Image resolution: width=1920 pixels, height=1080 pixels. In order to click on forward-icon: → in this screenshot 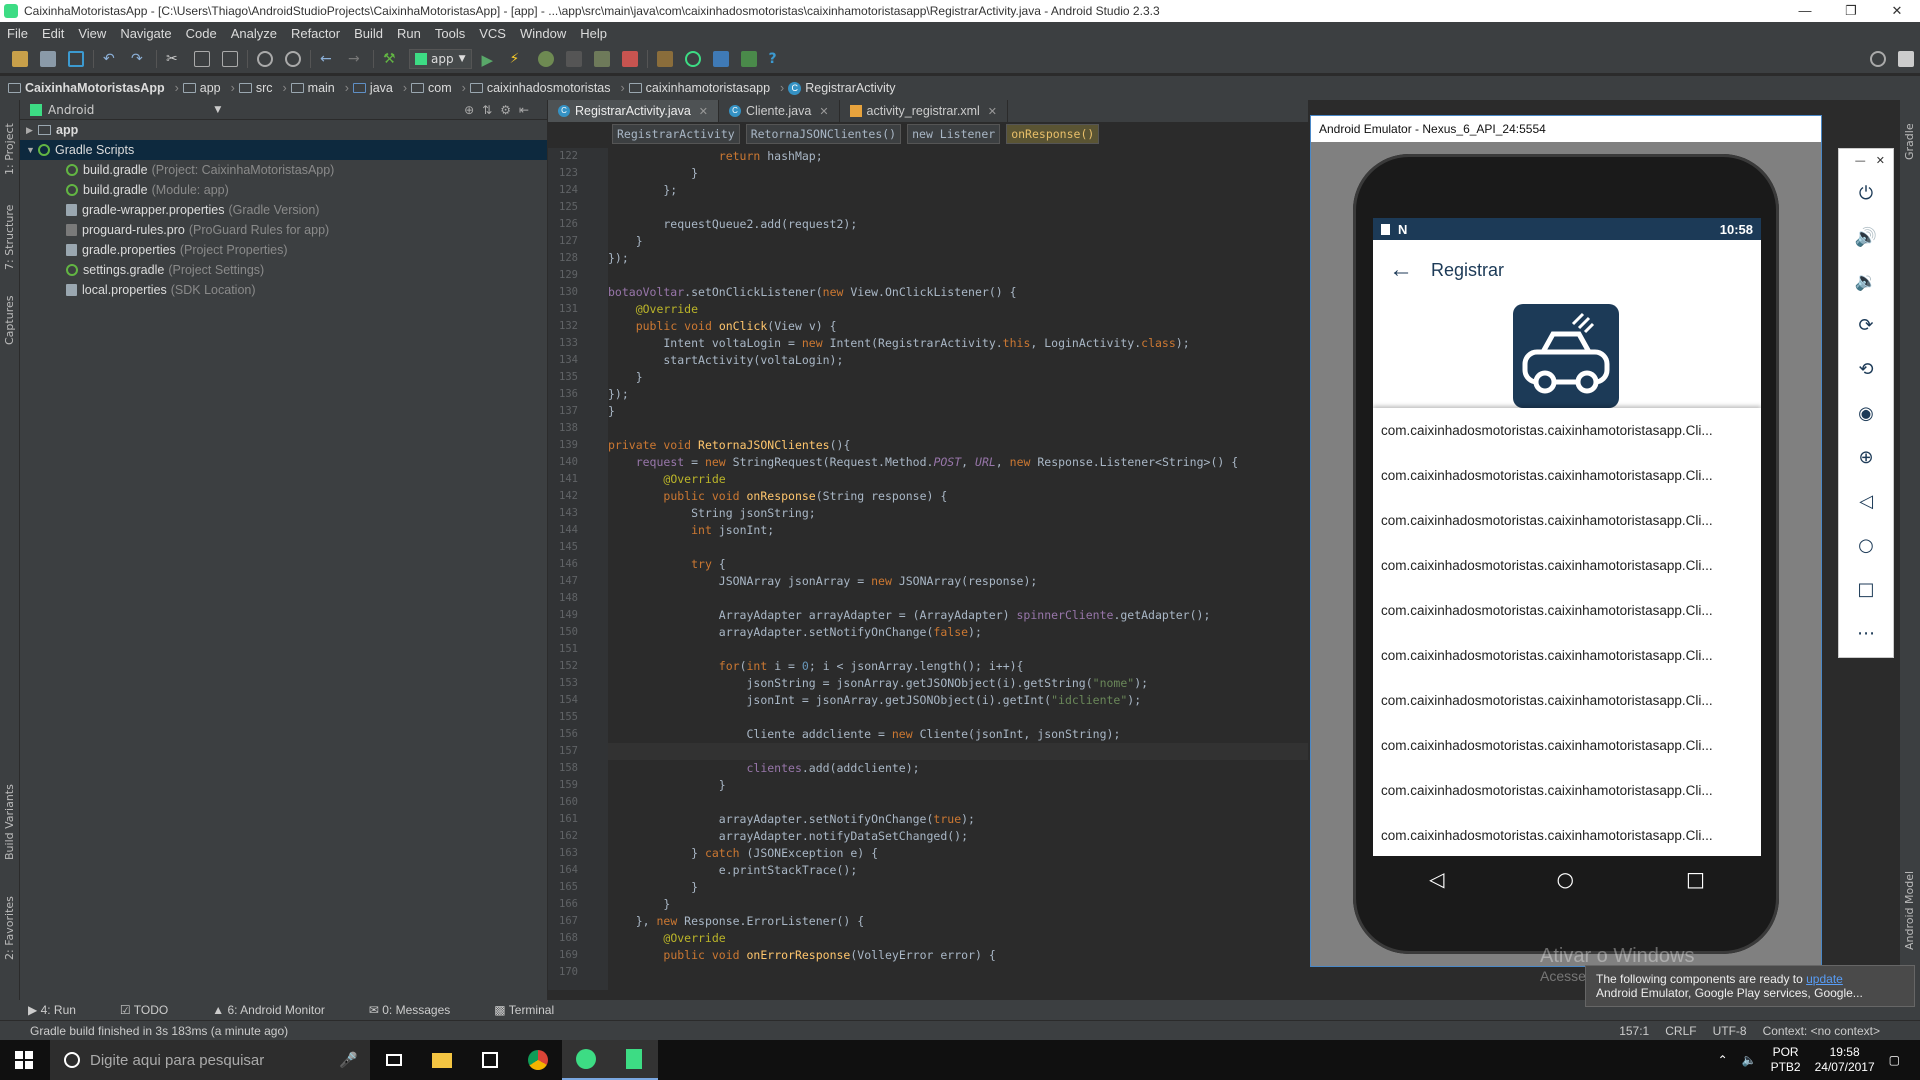, I will do `click(356, 59)`.